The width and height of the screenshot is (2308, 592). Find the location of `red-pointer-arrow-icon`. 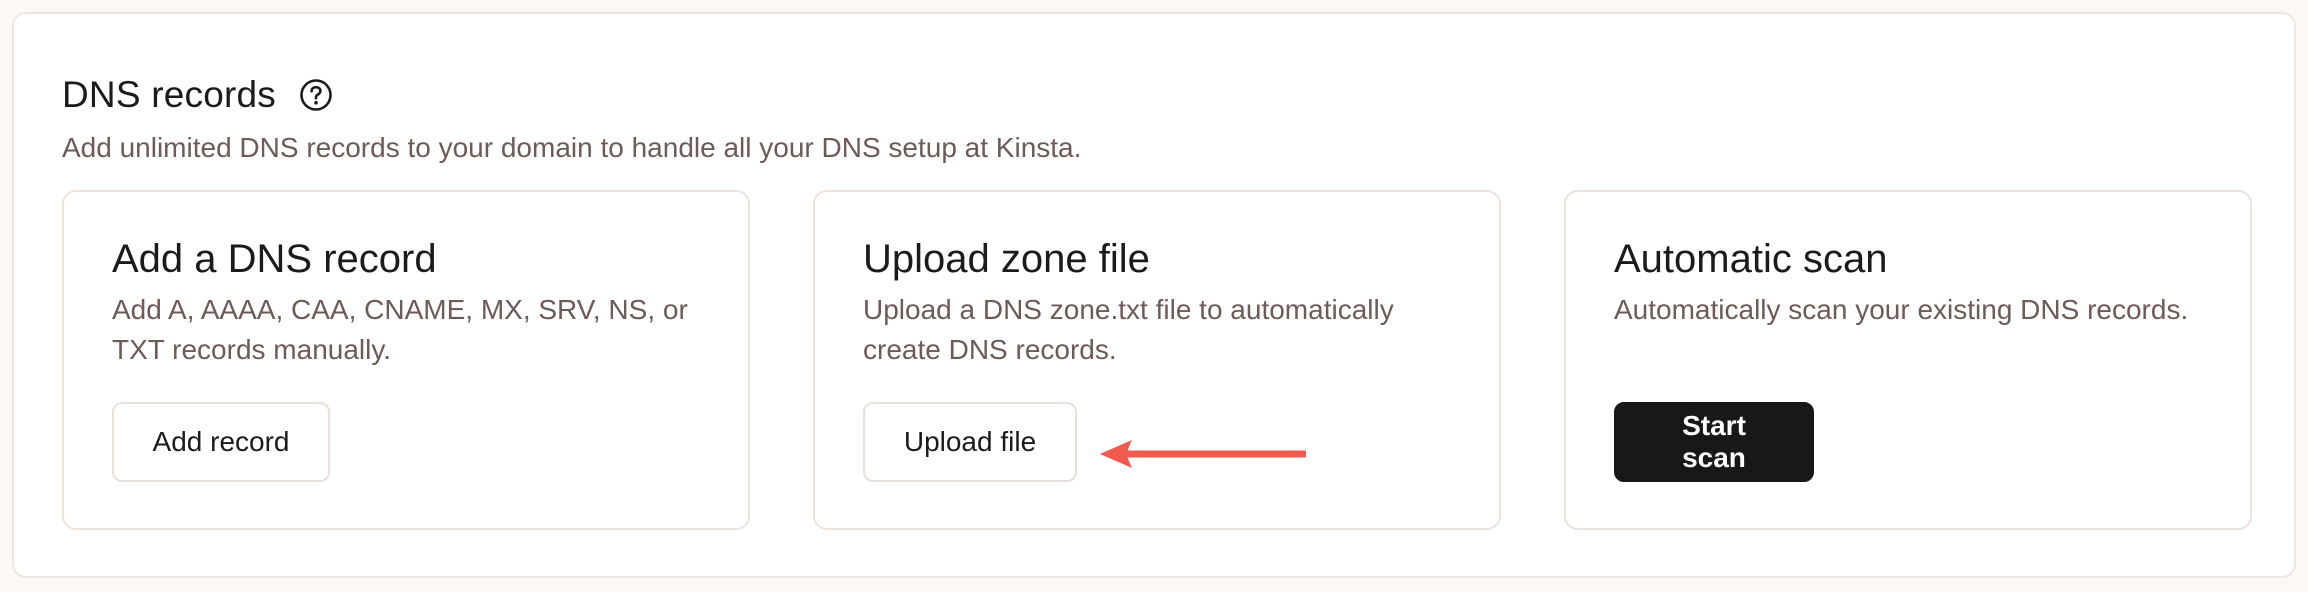

red-pointer-arrow-icon is located at coordinates (1203, 454).